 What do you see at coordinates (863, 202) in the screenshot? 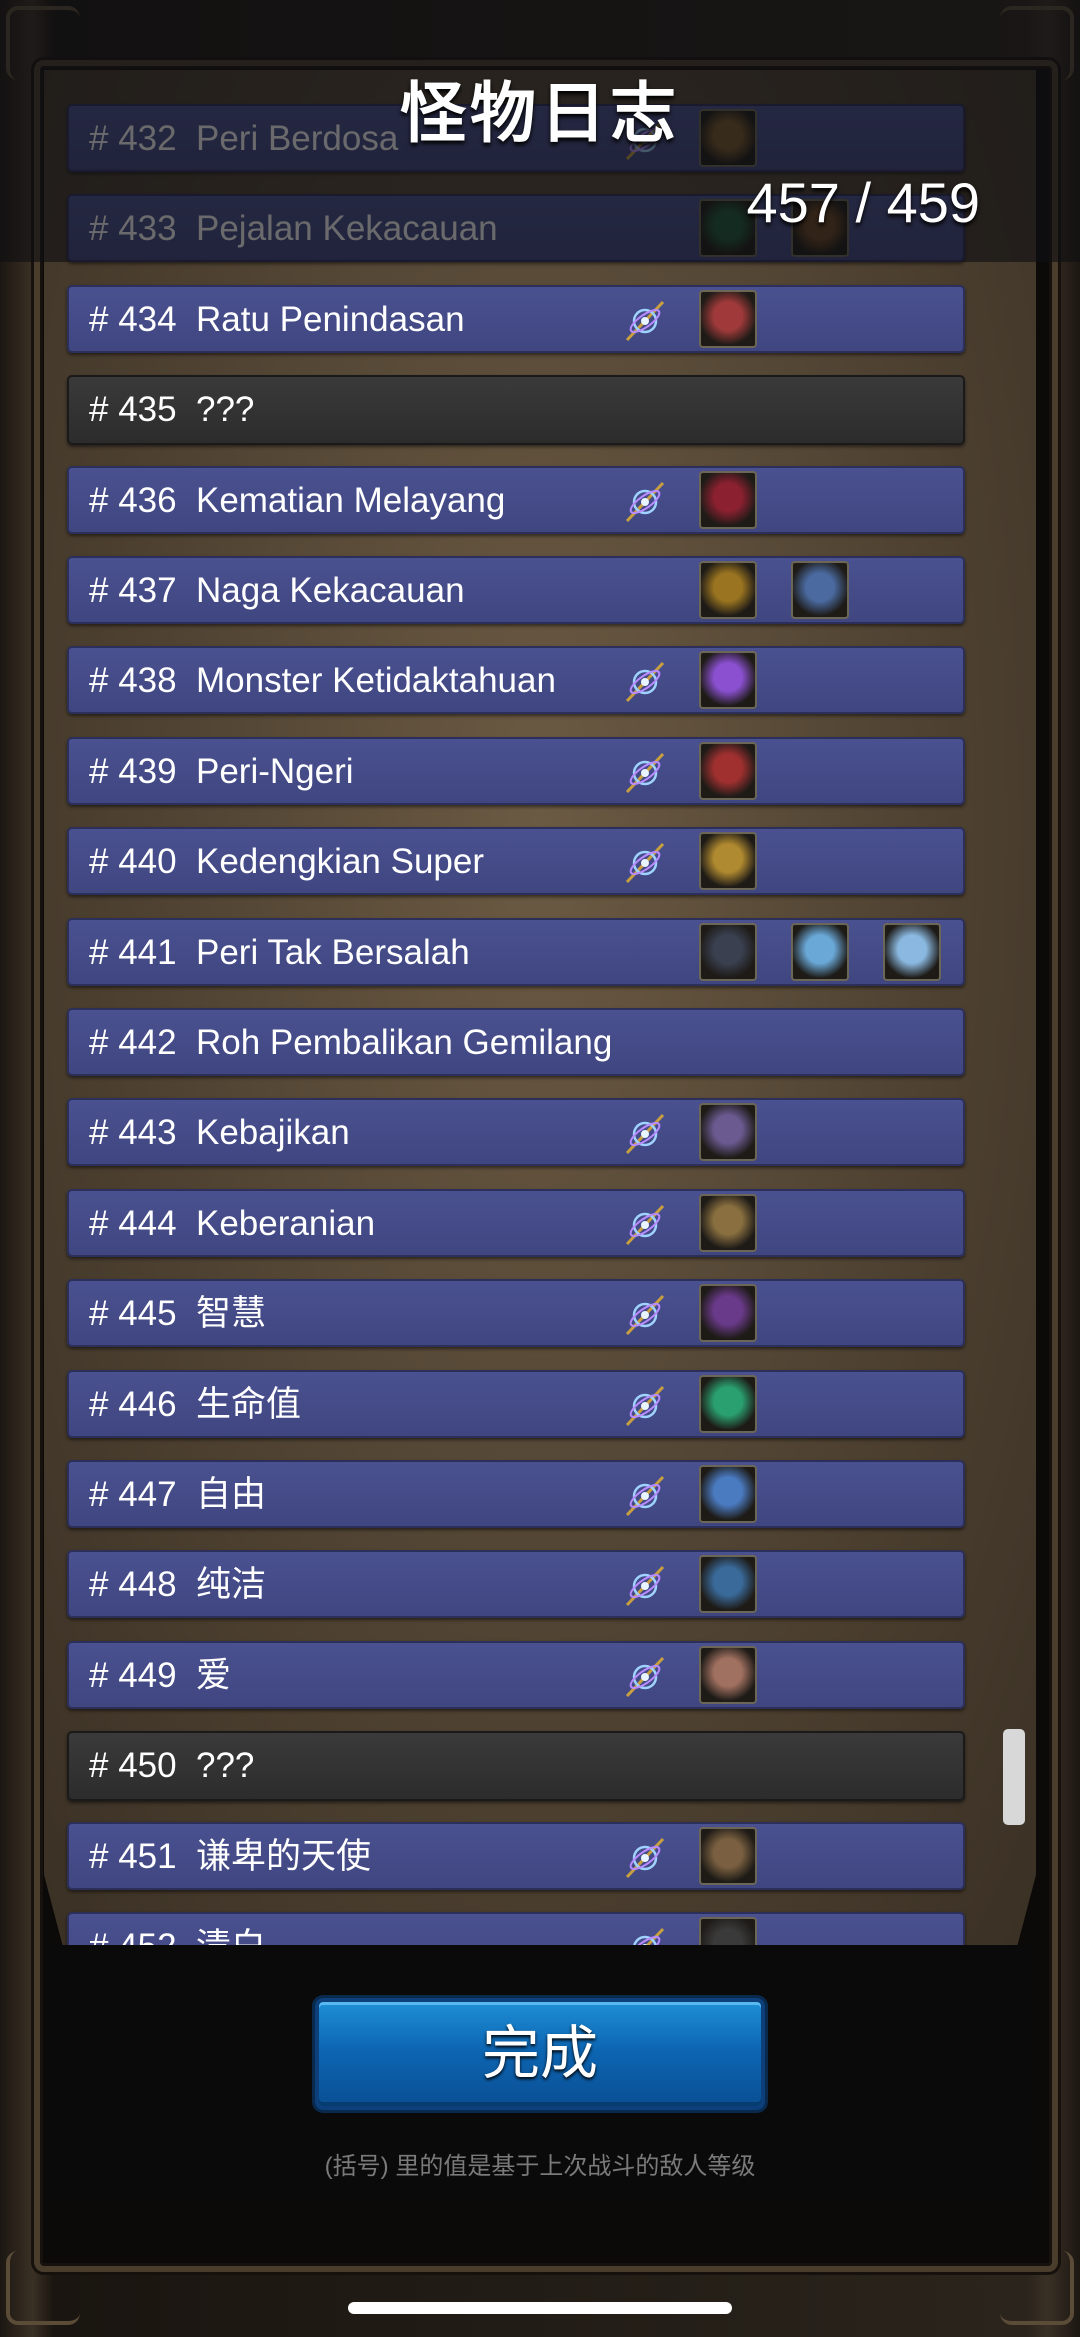
I see `collection-count: 457 / 459` at bounding box center [863, 202].